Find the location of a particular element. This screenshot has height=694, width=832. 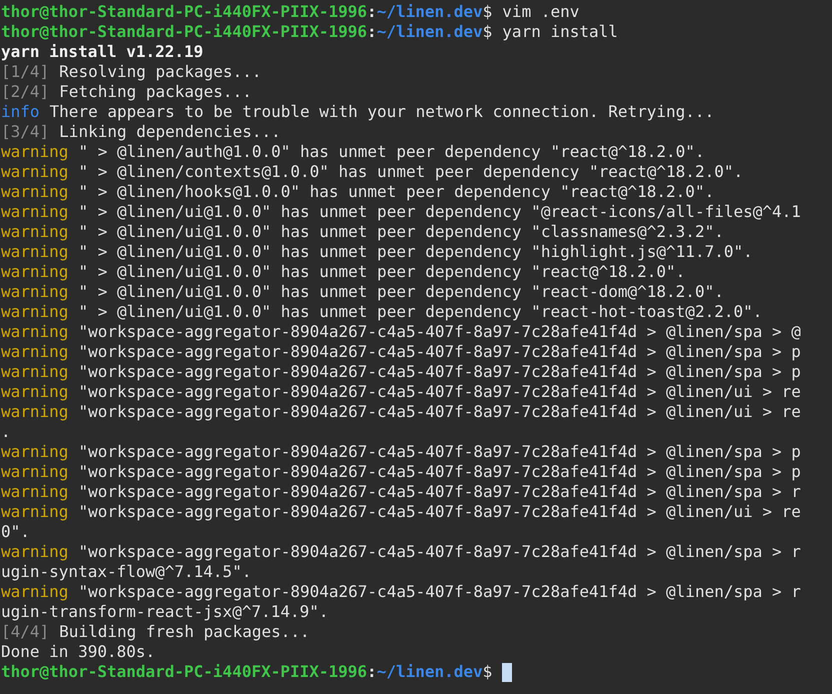

output-line: ugin-transform-react-jsx@^7.14.9". is located at coordinates (165, 611).